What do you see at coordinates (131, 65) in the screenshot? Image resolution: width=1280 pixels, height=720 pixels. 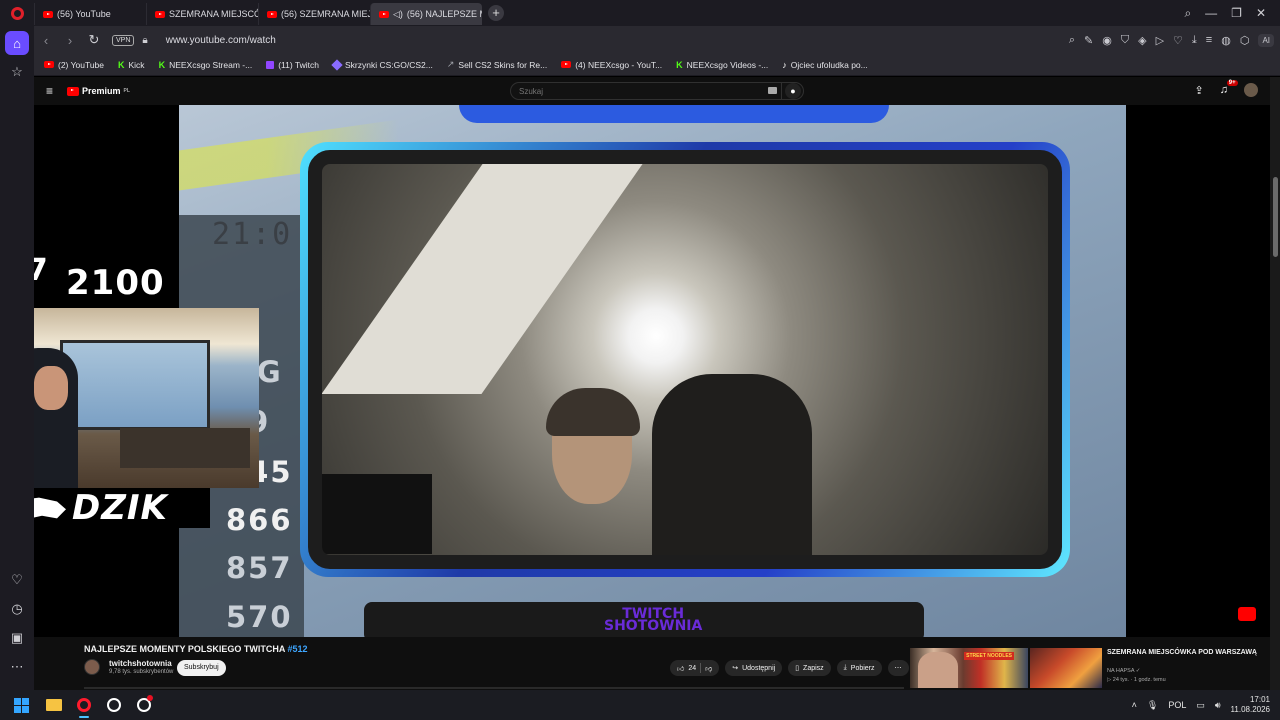 I see `bookmark-item: K Kick` at bounding box center [131, 65].